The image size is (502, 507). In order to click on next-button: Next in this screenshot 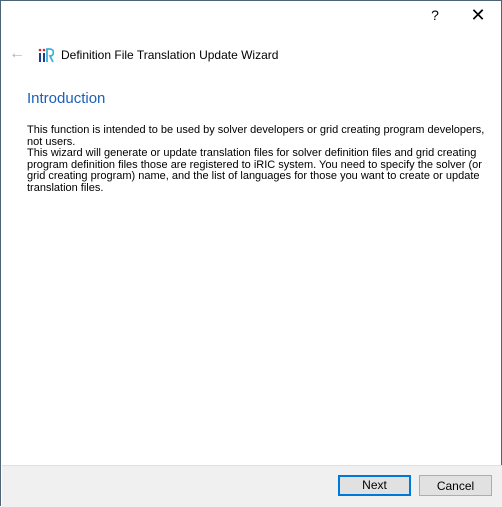, I will do `click(374, 485)`.